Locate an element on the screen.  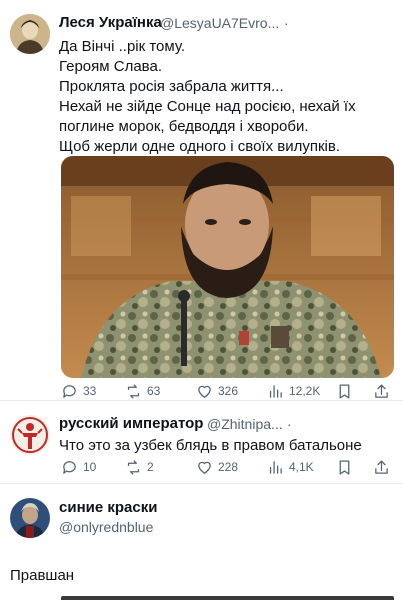
text-line: поглине морок, бедводдя і хвороби. is located at coordinates (184, 126).